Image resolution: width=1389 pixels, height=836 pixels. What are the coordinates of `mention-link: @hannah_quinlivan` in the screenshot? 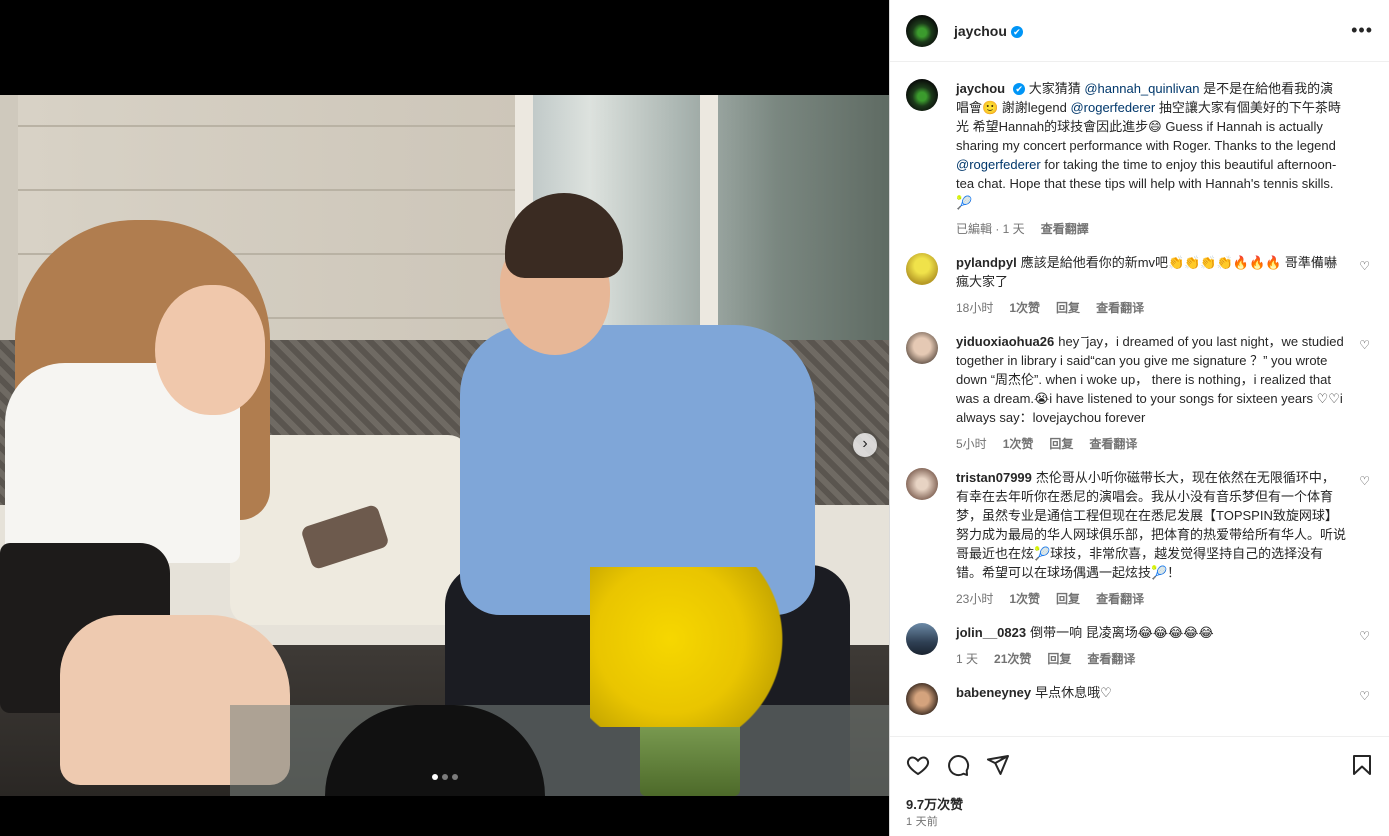 It's located at (1141, 88).